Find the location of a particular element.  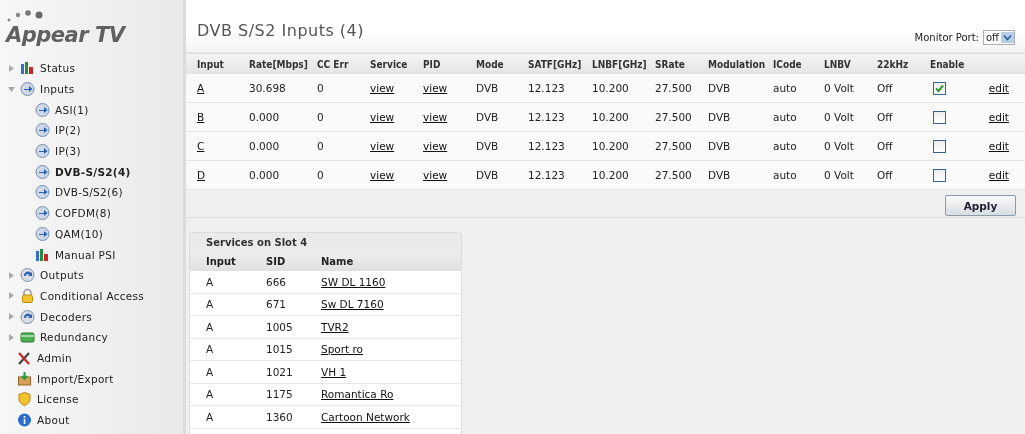

table-cell-text: 30.698 is located at coordinates (268, 88).